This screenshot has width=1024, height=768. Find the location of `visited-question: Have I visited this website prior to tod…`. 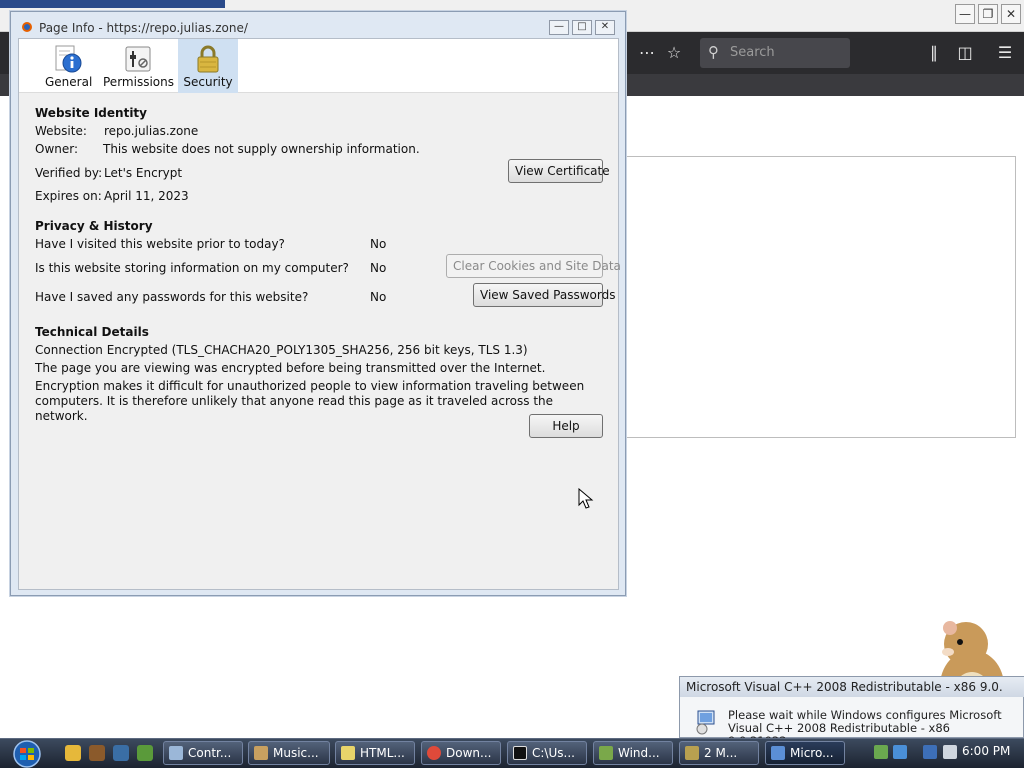

visited-question: Have I visited this website prior to tod… is located at coordinates (160, 244).